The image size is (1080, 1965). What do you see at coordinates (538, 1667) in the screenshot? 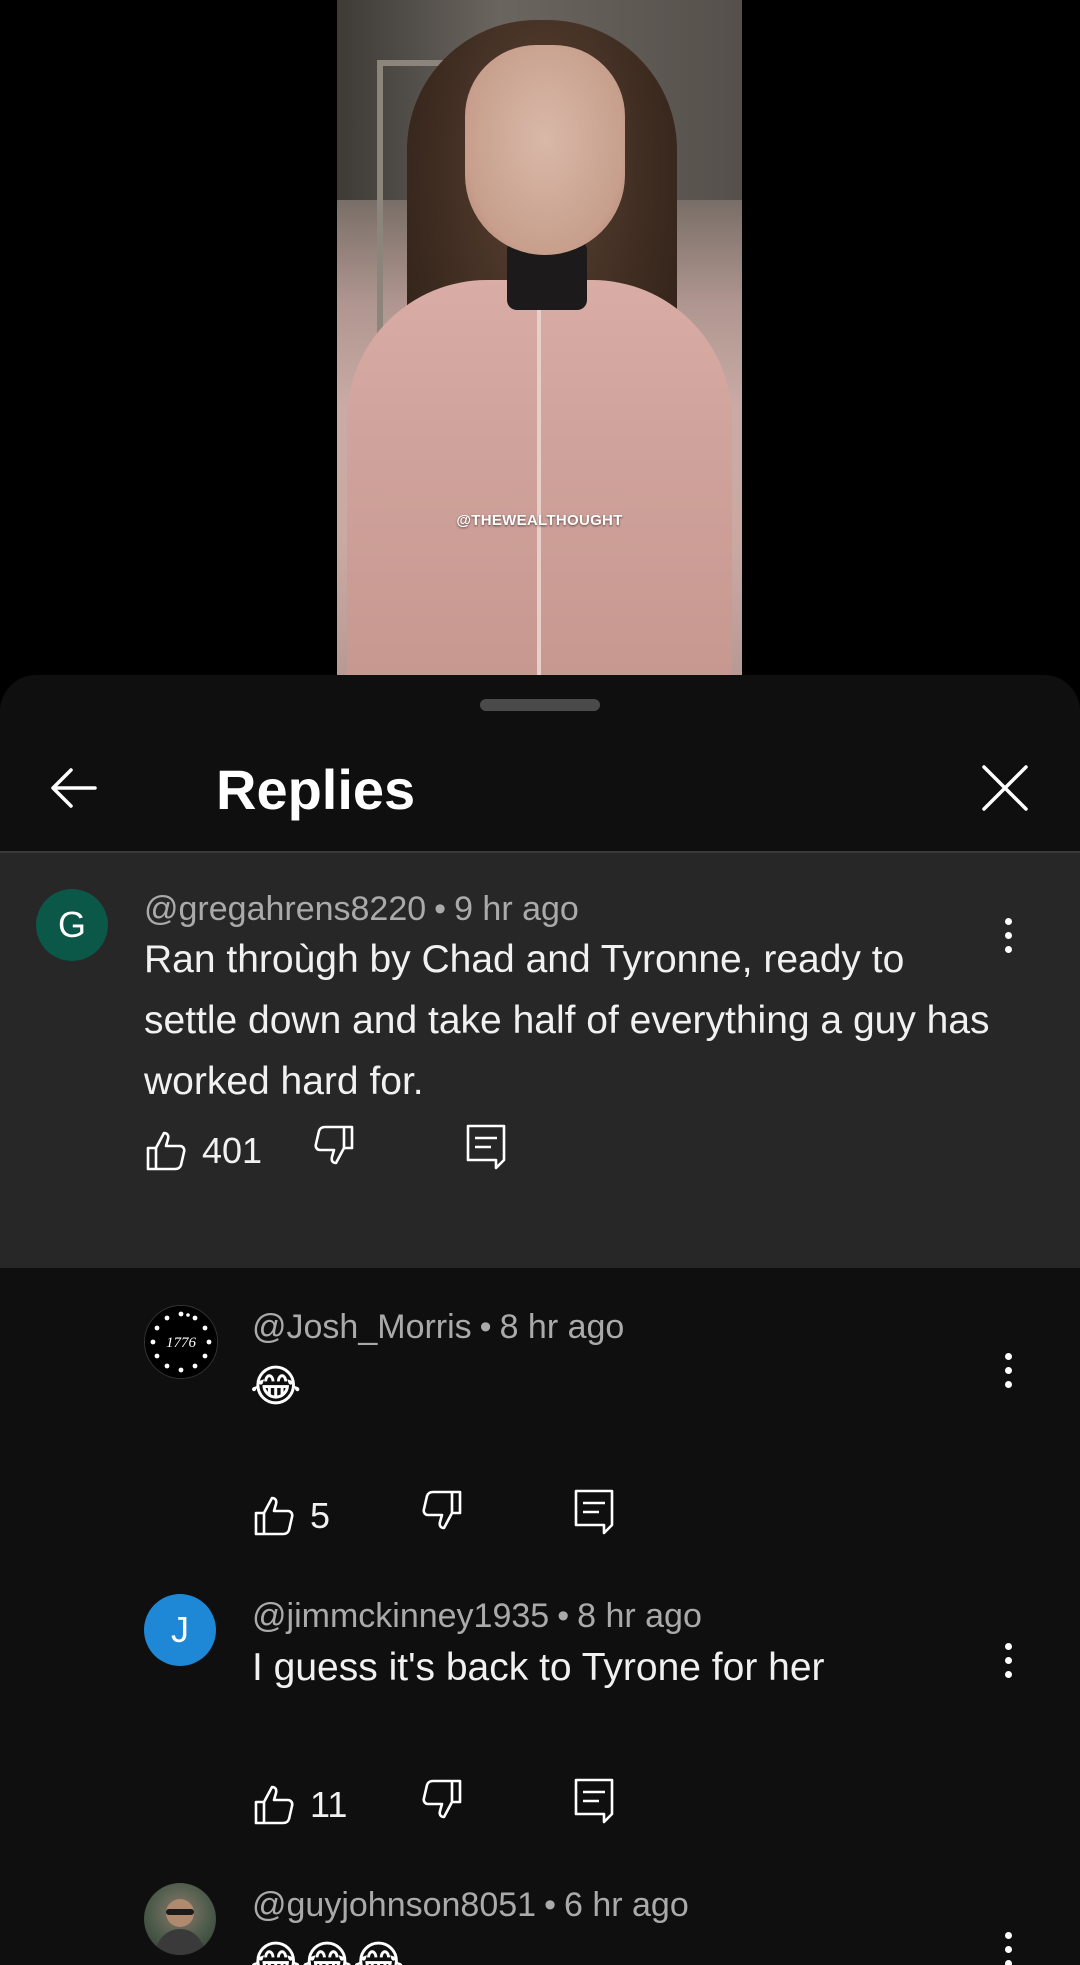
I see `comment-text: I guess it's back to Tyrone for her` at bounding box center [538, 1667].